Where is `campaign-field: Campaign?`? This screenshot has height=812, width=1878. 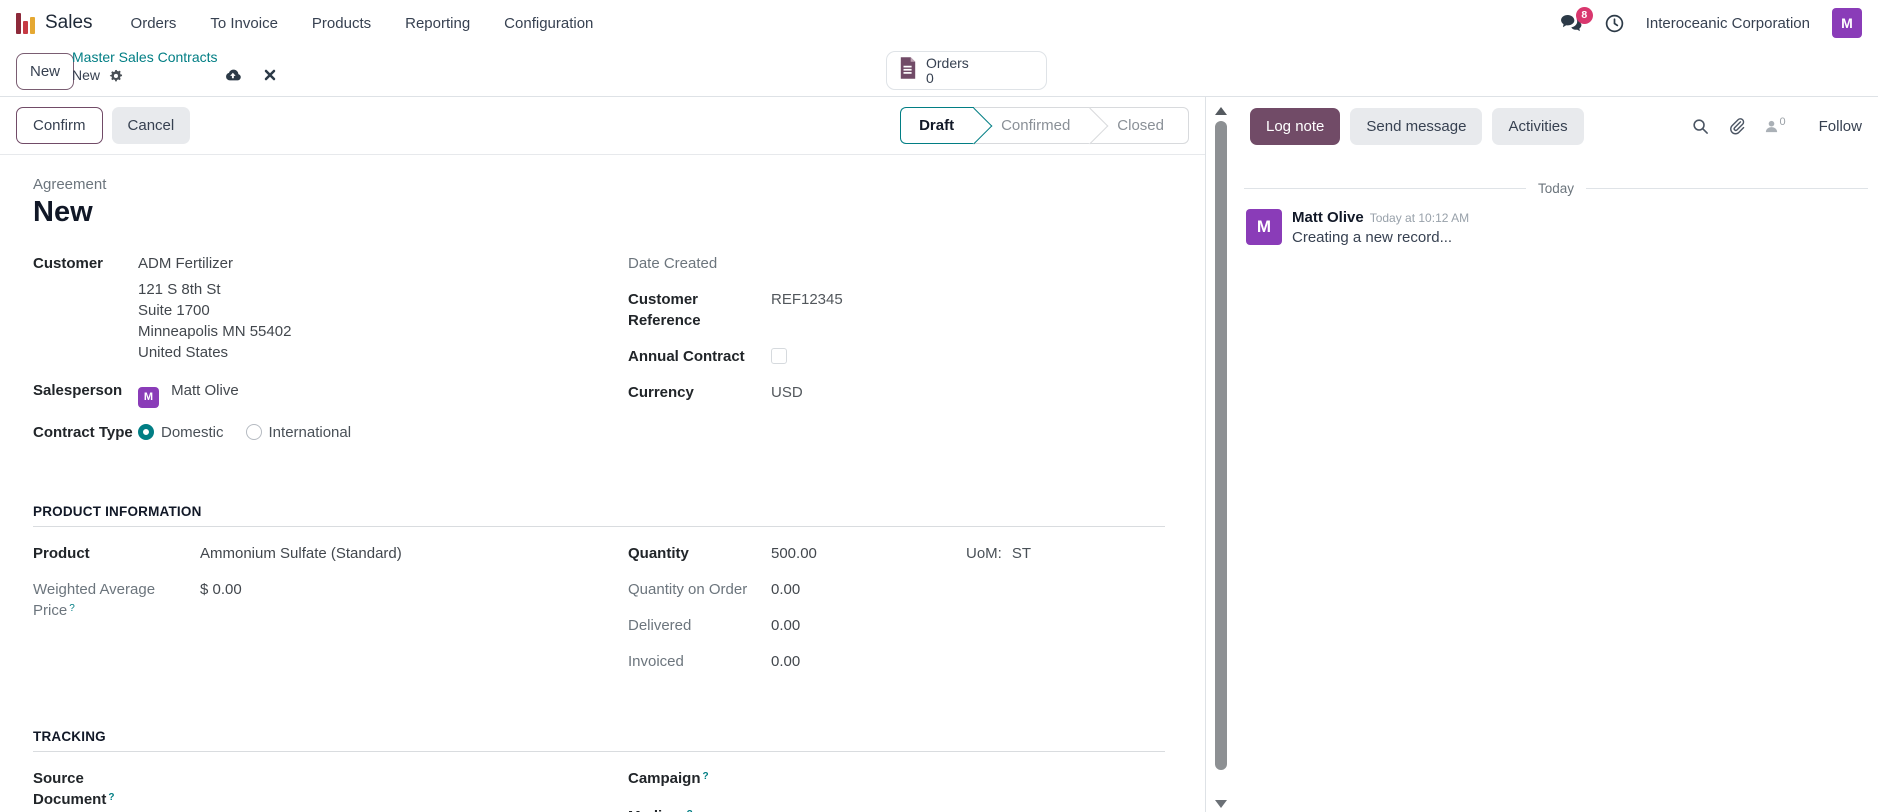 campaign-field: Campaign? is located at coordinates (896, 778).